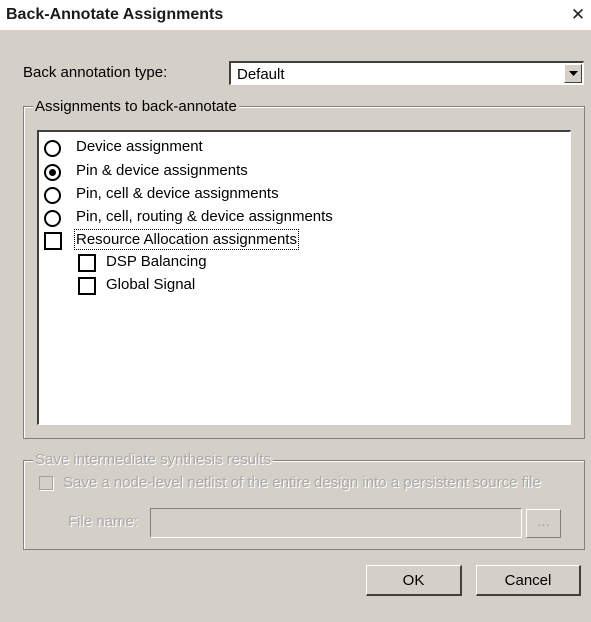  What do you see at coordinates (406, 73) in the screenshot?
I see `annotation-type-select: Default` at bounding box center [406, 73].